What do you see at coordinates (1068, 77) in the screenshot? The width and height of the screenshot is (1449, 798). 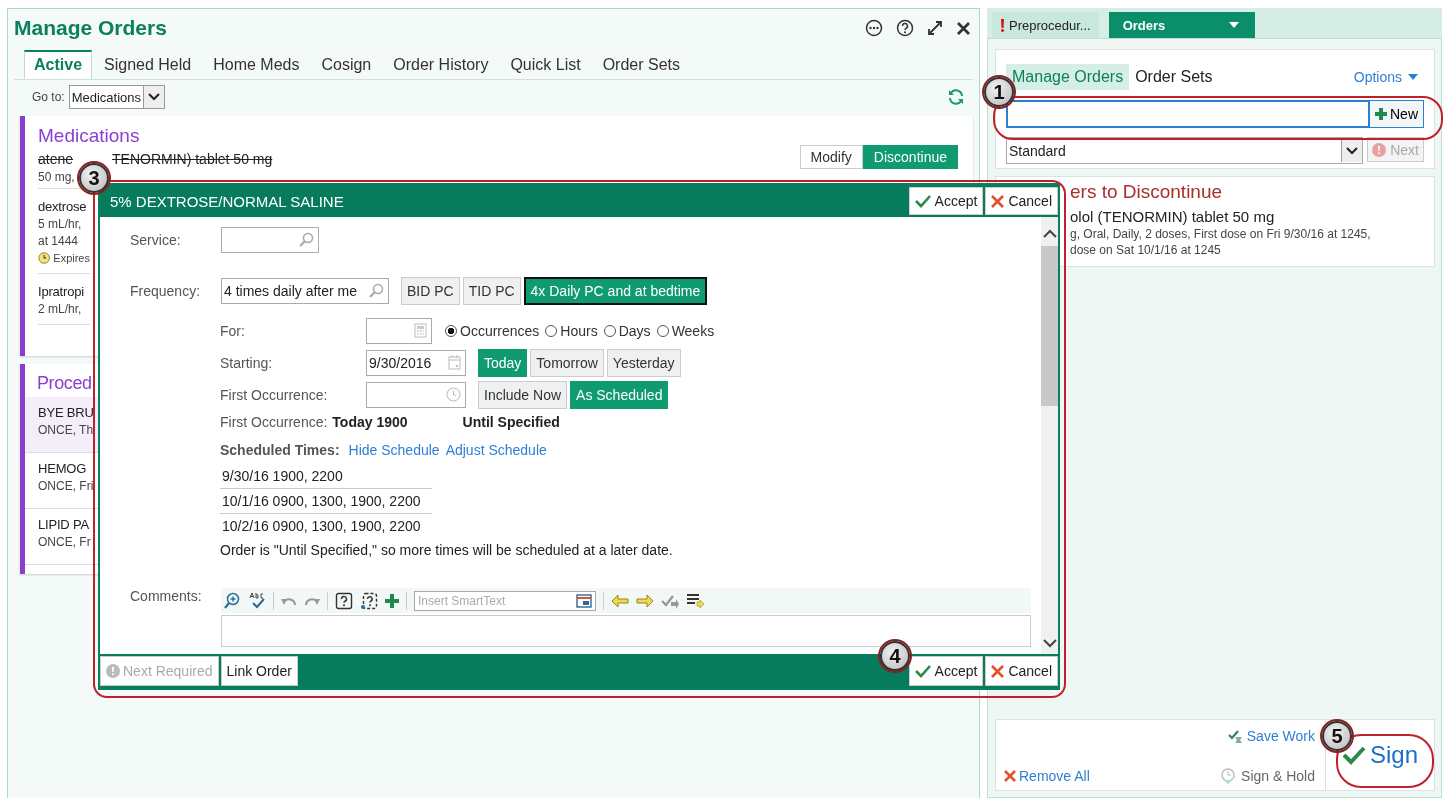 I see `subtab: Manage Orders` at bounding box center [1068, 77].